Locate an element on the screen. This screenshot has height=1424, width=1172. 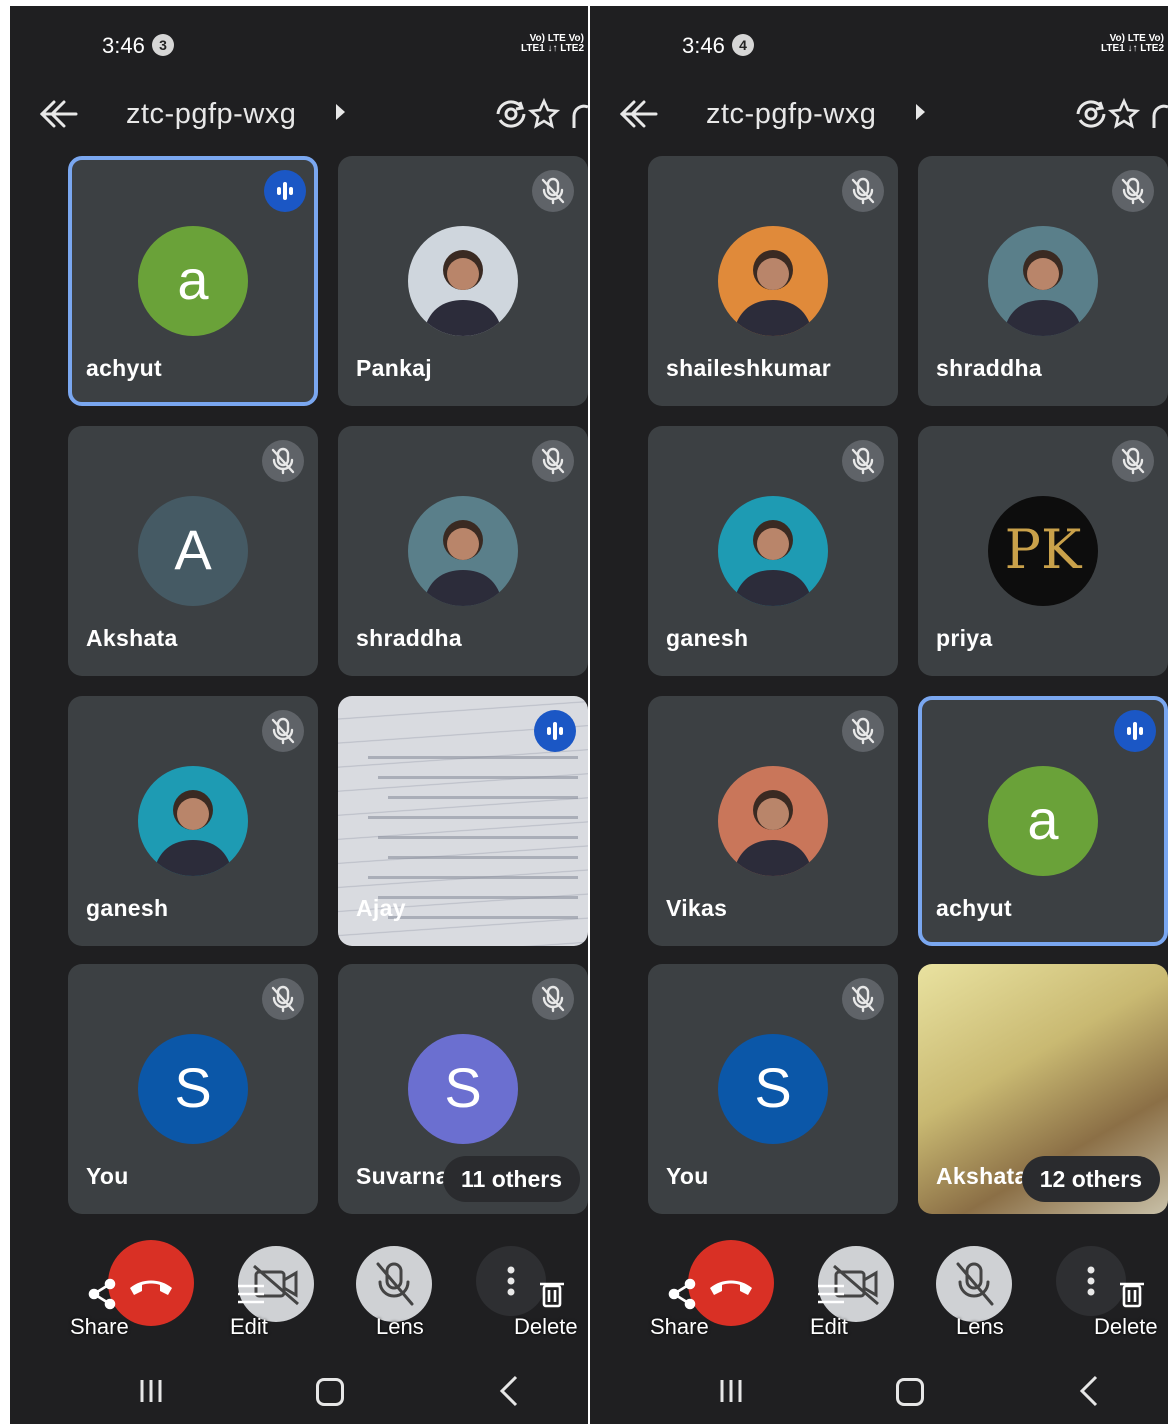
participant-name: Vikas is located at coordinates (697, 908).